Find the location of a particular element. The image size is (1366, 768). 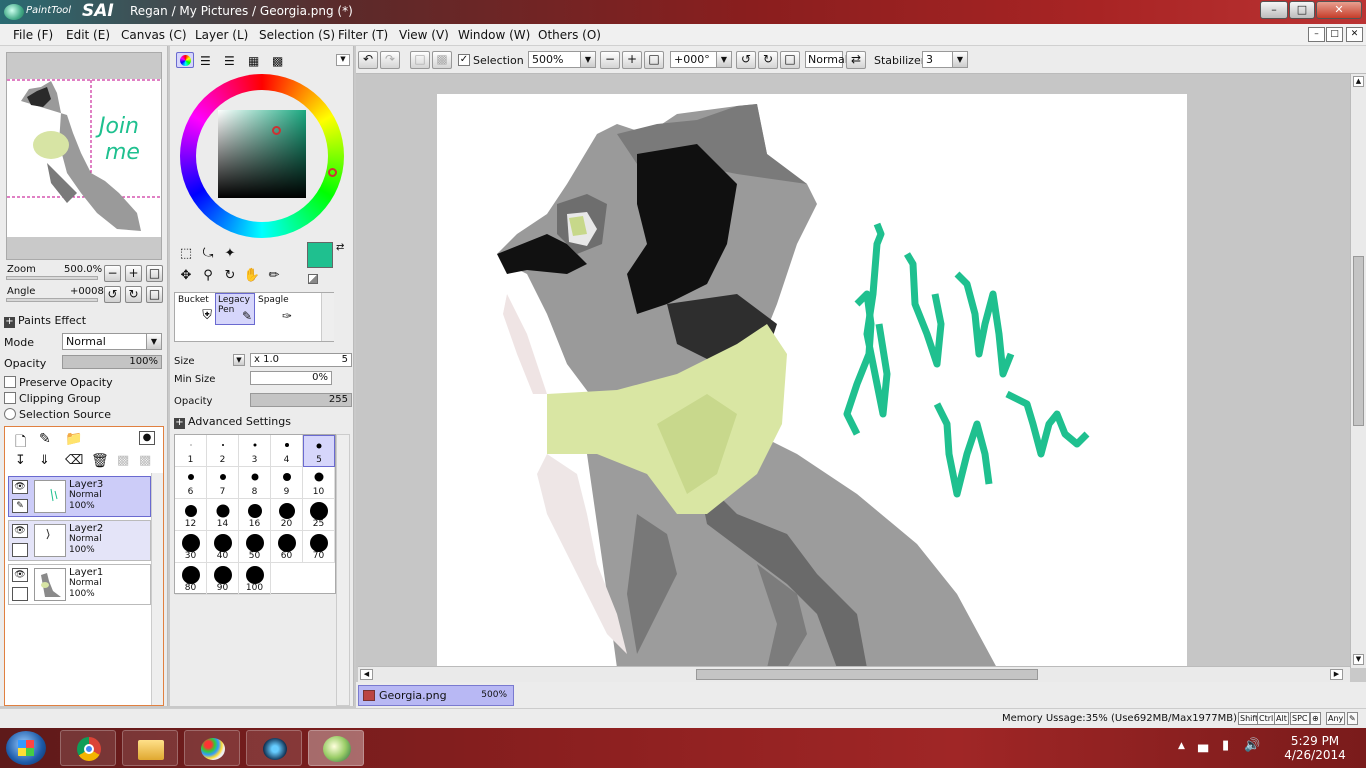

brush-size-option: 16 is located at coordinates (255, 515).